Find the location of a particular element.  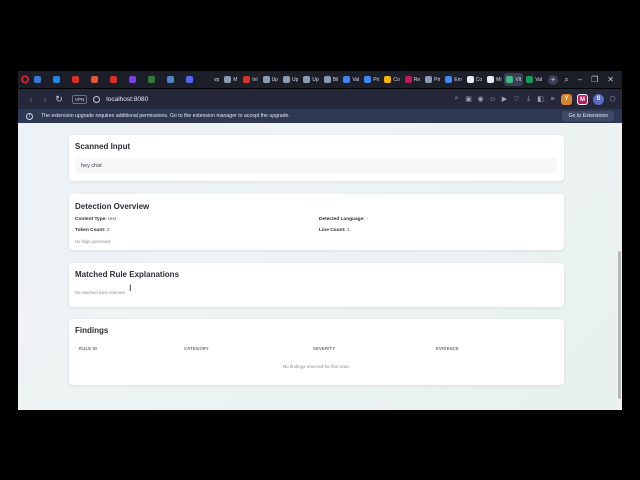

screenshot-icon: ▣ is located at coordinates (468, 99).